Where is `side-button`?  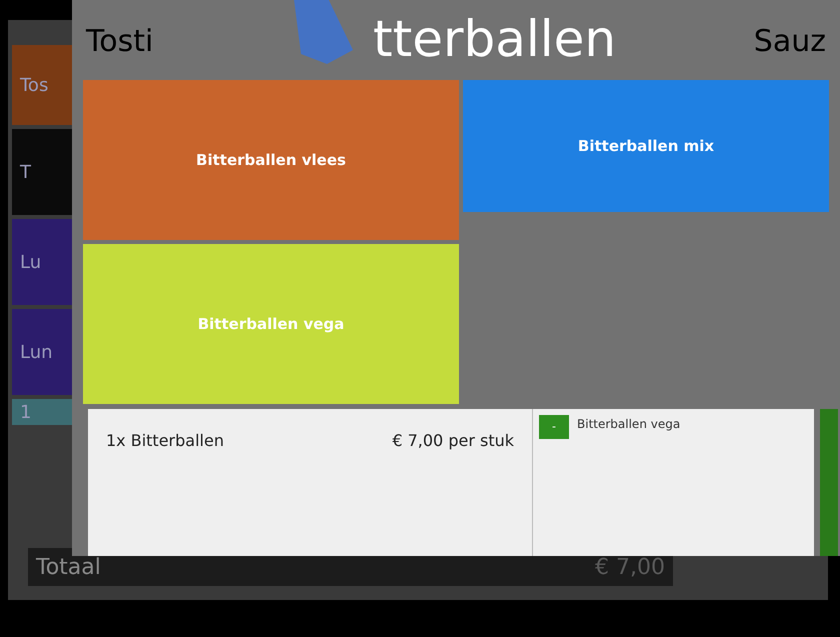
side-button is located at coordinates (829, 482).